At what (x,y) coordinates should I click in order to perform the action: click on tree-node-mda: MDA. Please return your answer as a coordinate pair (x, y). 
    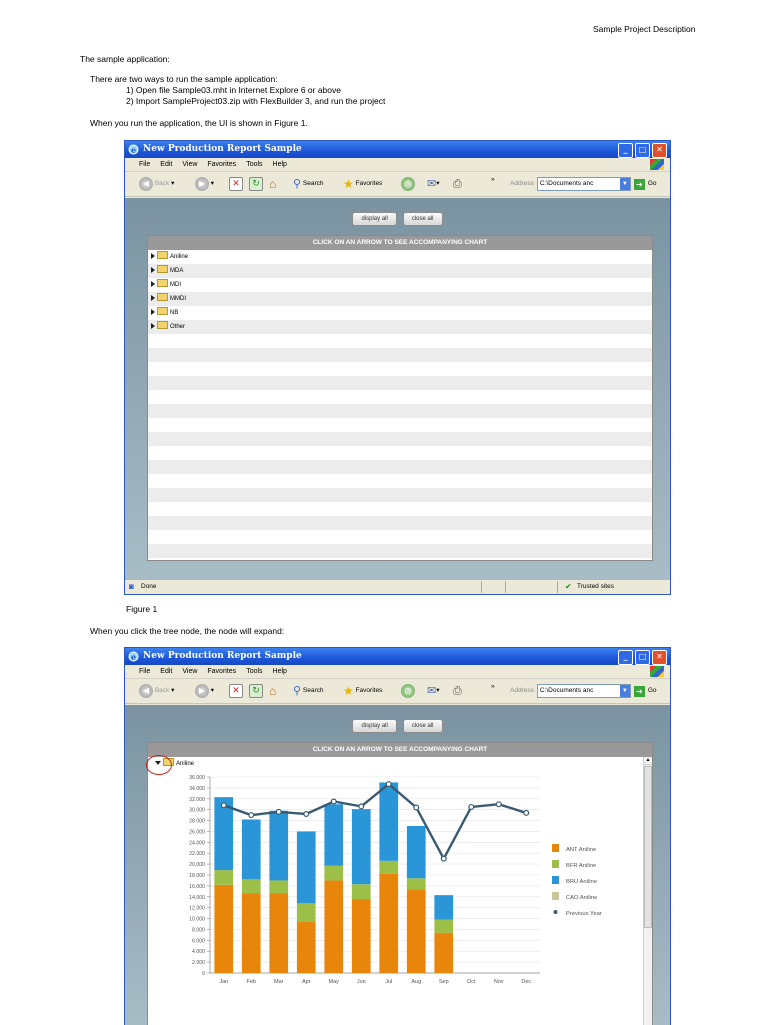
    Looking at the image, I should click on (400, 271).